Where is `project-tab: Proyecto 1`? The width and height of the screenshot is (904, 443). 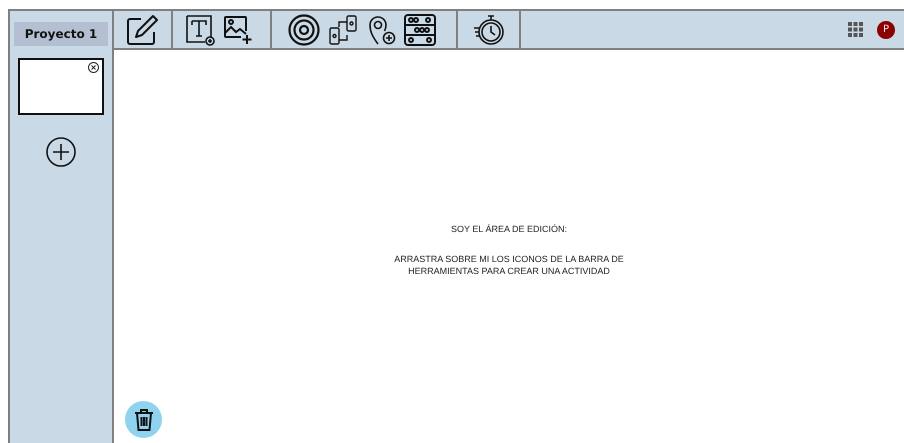 project-tab: Proyecto 1 is located at coordinates (61, 34).